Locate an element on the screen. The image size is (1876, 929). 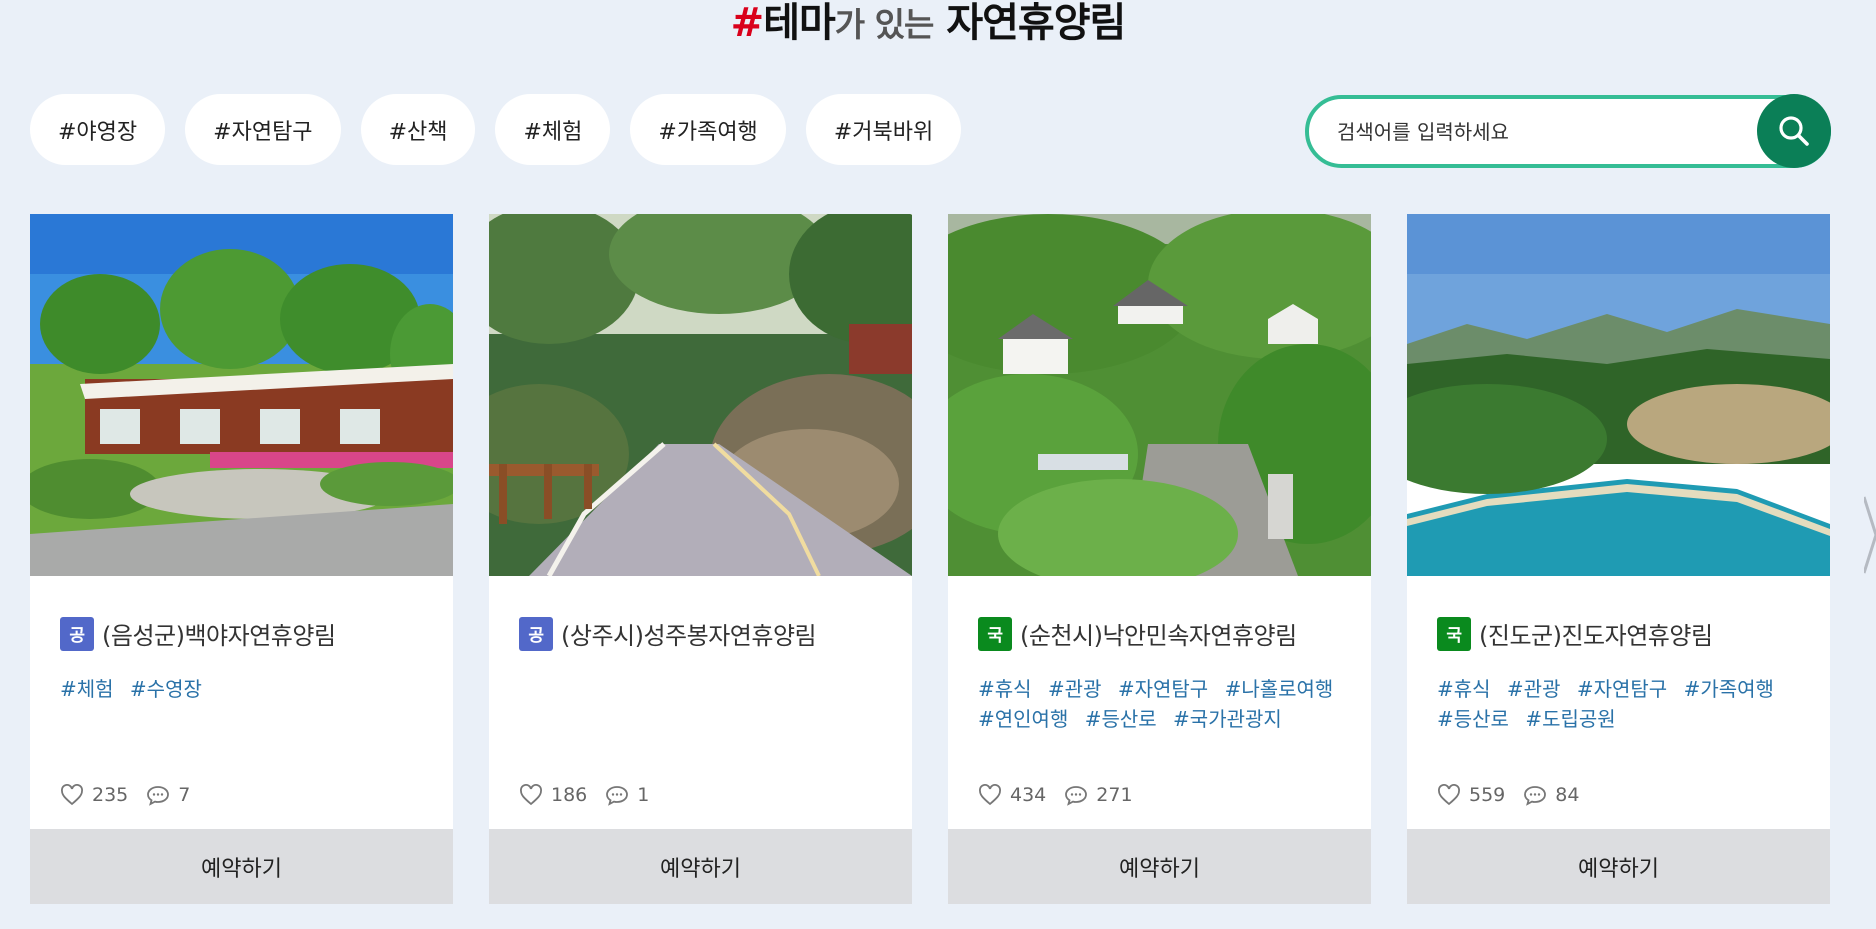
forest-tag: #체험 is located at coordinates (87, 689).